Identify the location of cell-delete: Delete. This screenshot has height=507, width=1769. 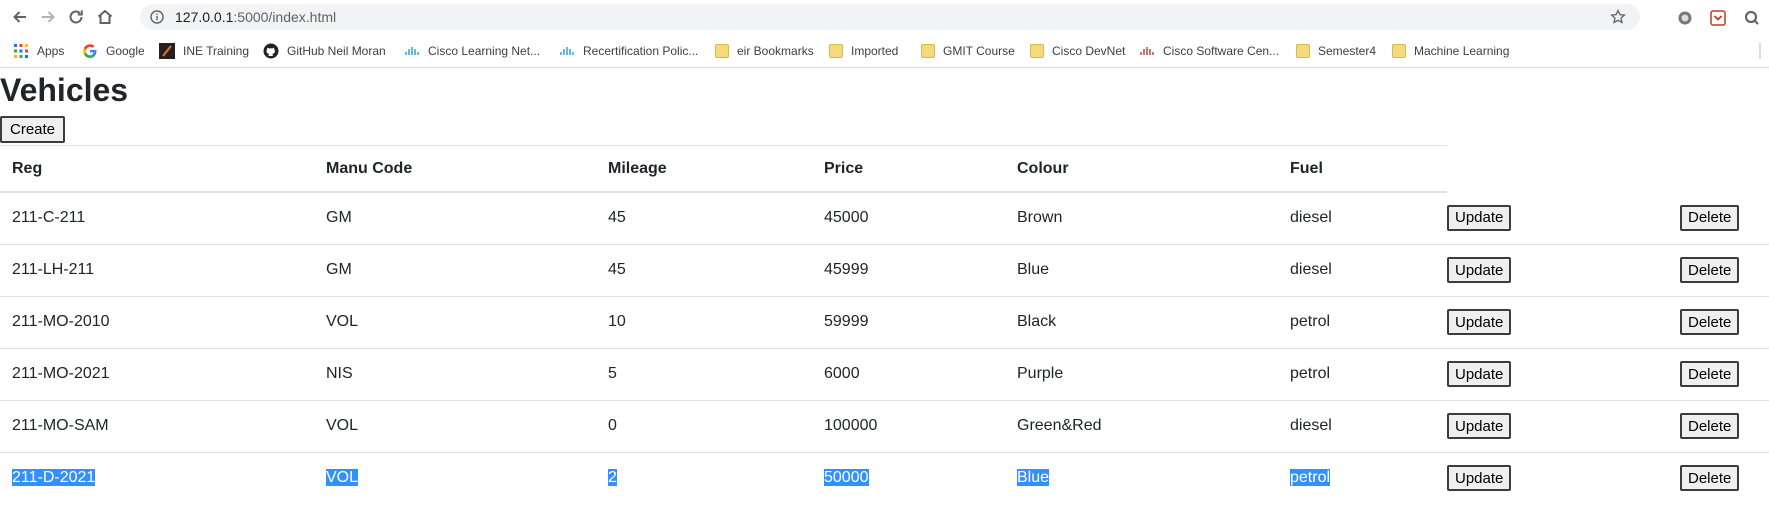
(1724, 478).